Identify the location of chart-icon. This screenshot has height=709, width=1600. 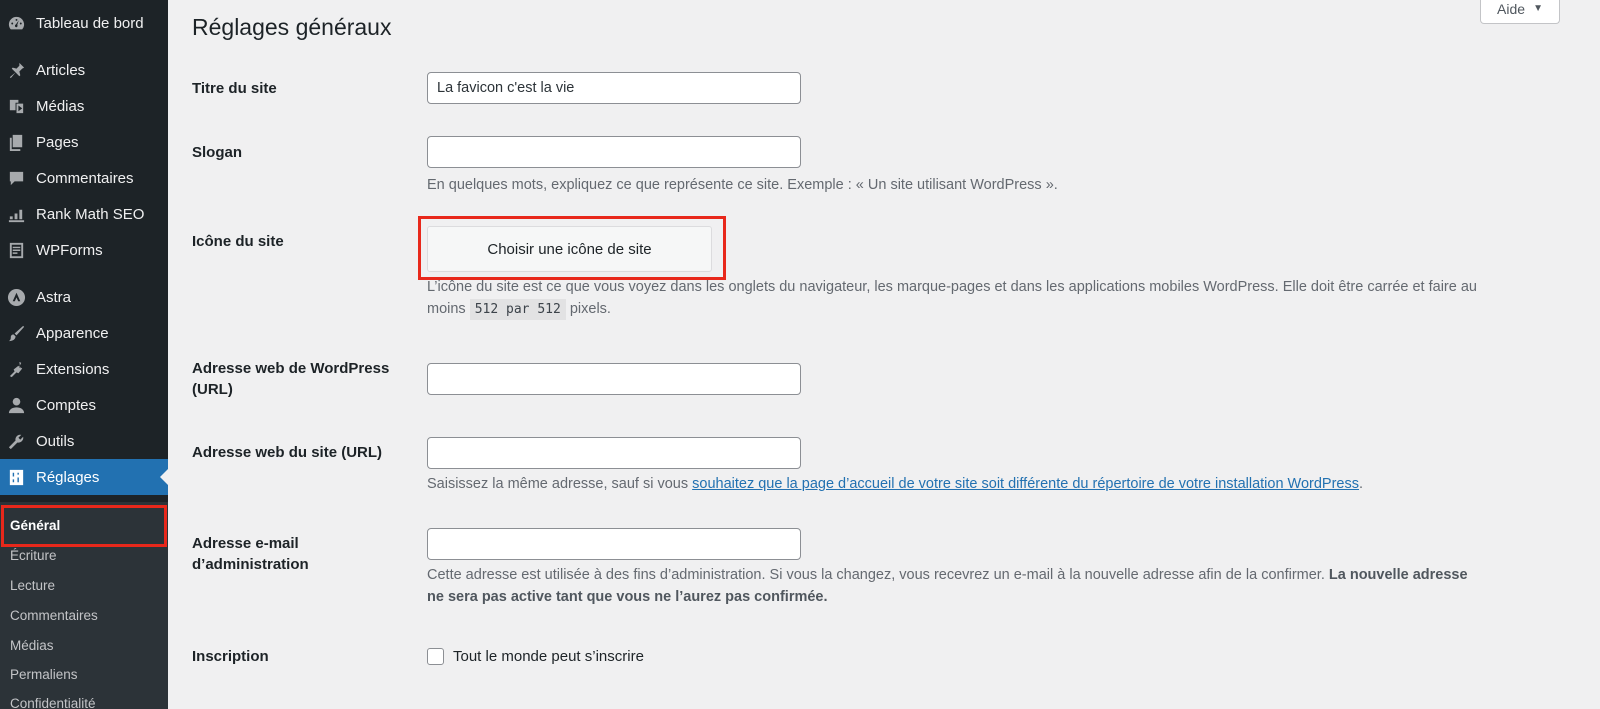
(16, 214).